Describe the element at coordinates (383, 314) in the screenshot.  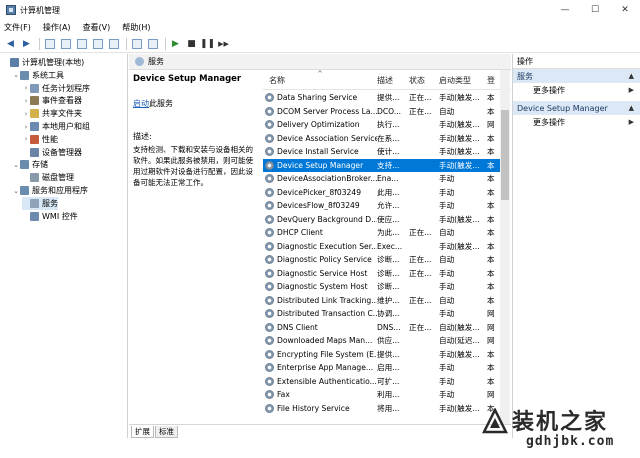
I see `service-row: Distributed Transaction C... 协调... 手动网` at that location.